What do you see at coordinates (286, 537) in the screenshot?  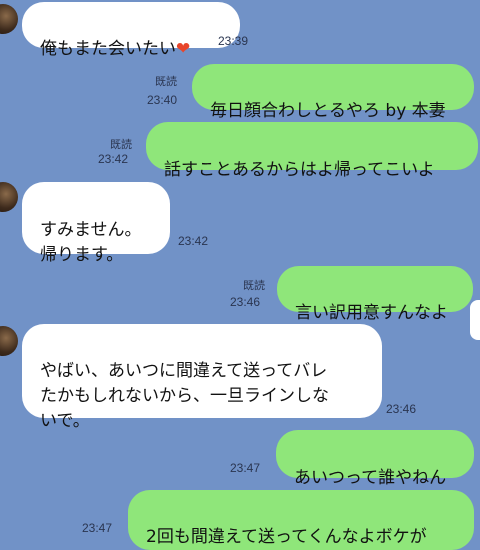 I see `message-text: 2回も間違えて送ってくんなよボケが` at bounding box center [286, 537].